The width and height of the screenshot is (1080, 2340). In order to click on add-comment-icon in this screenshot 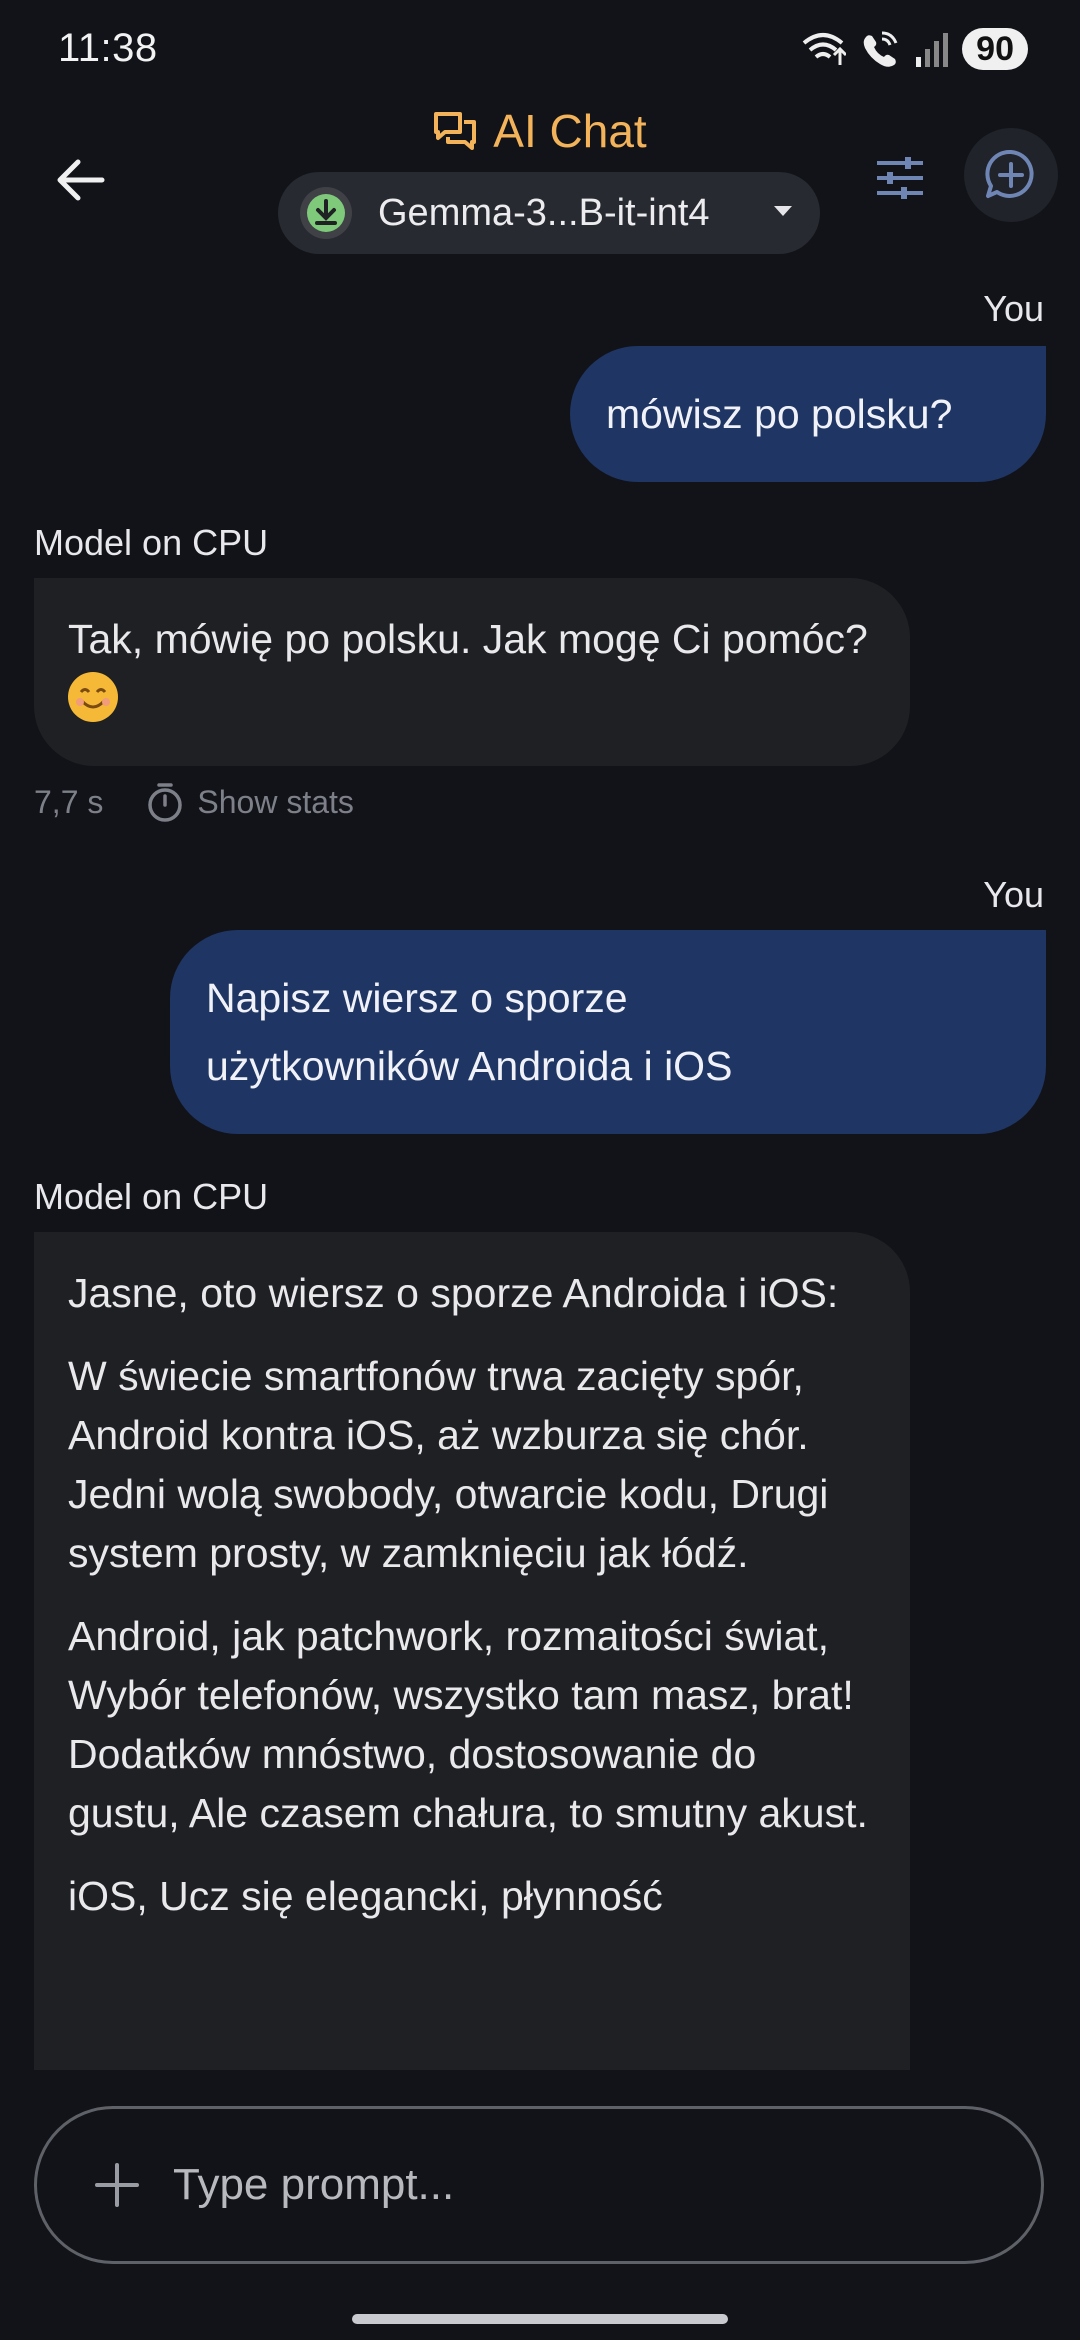, I will do `click(1009, 173)`.